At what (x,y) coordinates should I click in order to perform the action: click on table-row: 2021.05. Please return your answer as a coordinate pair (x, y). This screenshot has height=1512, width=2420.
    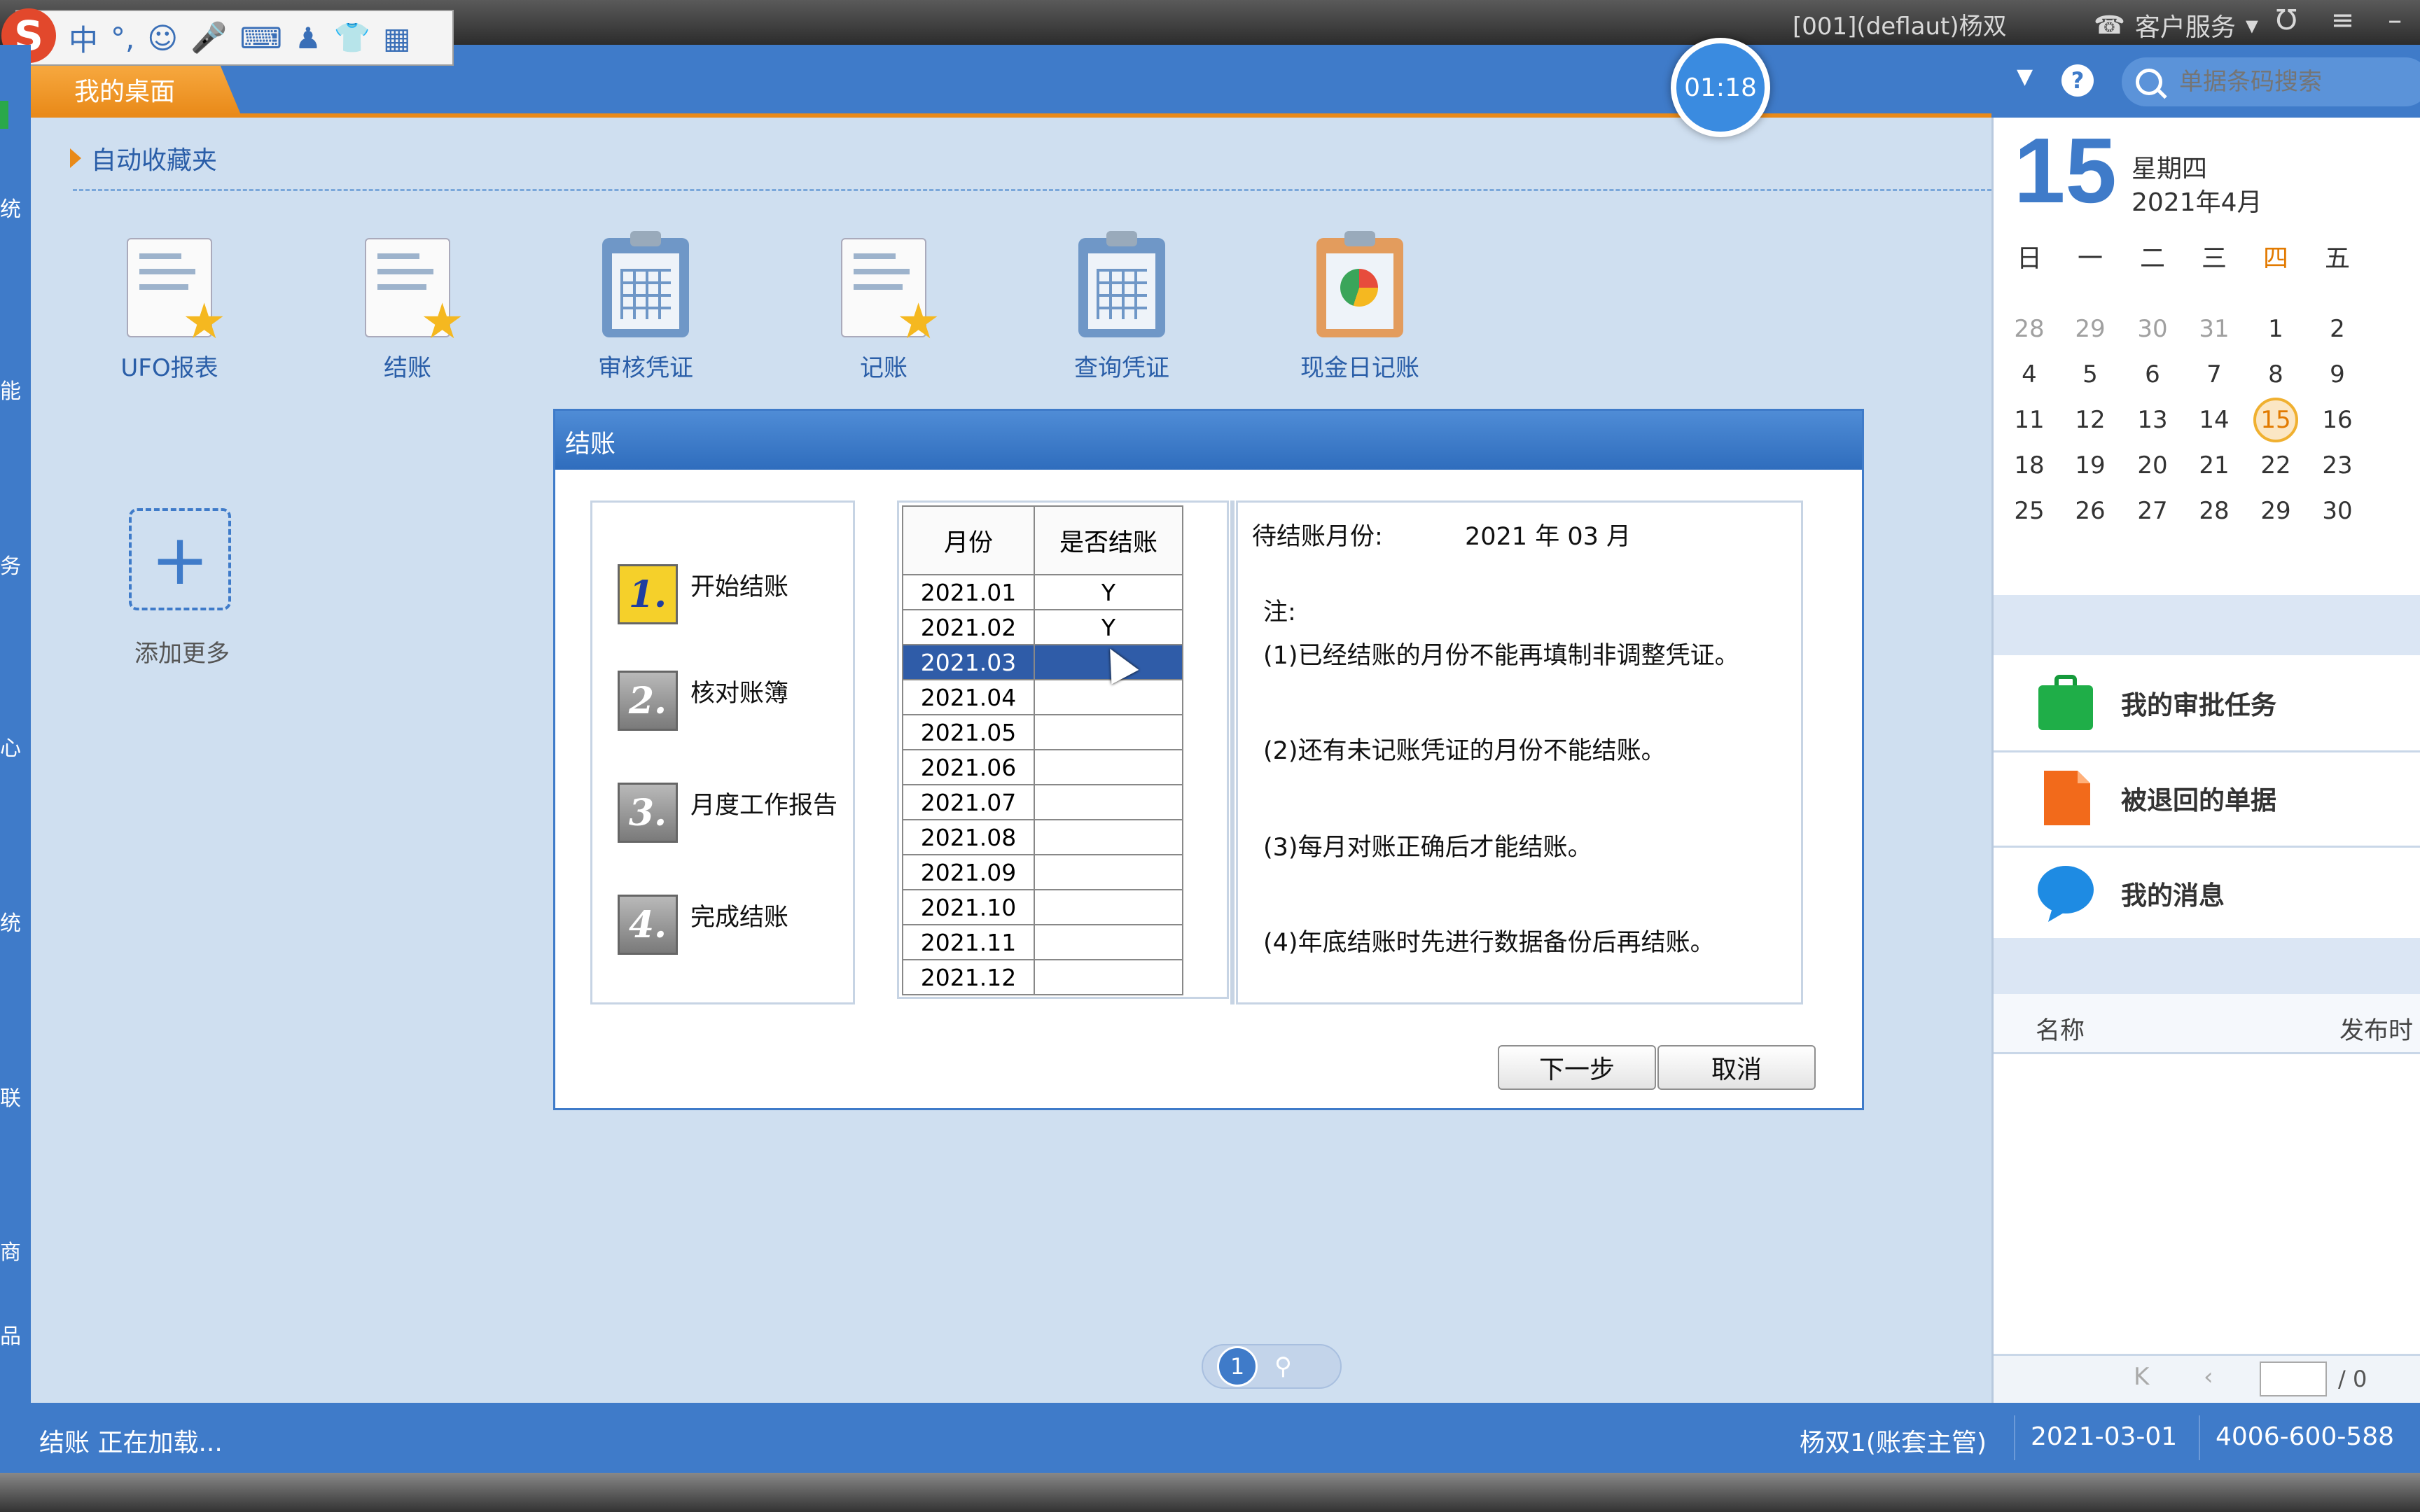
    Looking at the image, I should click on (1042, 732).